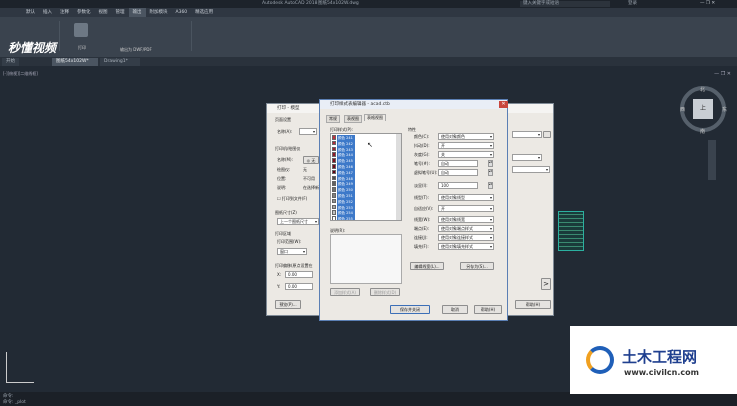  What do you see at coordinates (283, 233) in the screenshot?
I see `area-section-label: 打印区域` at bounding box center [283, 233].